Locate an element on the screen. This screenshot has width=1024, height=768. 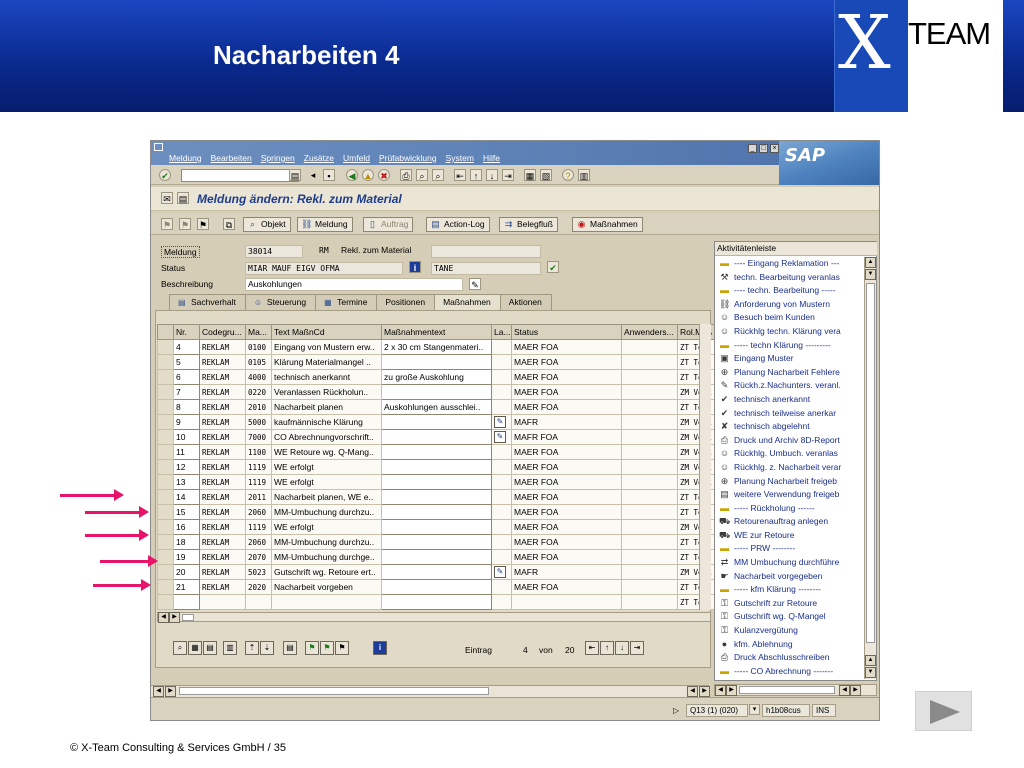
cell-nr: 6 is located at coordinates (186, 377).